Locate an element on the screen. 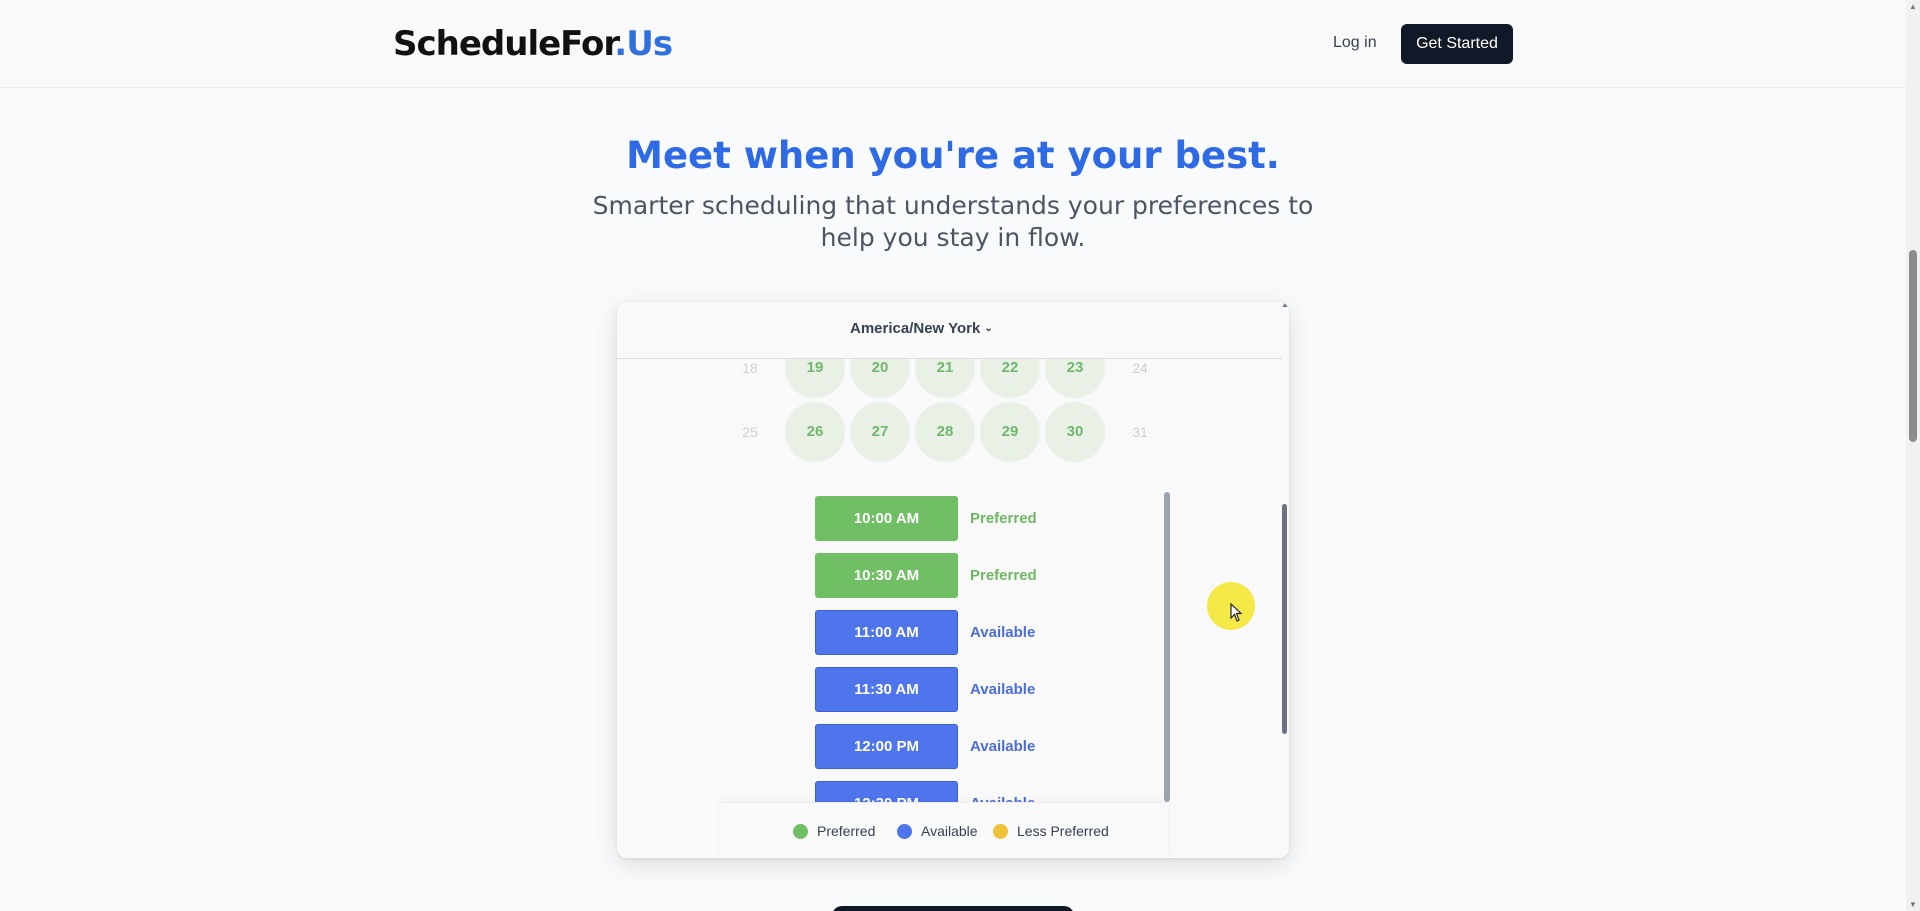 The width and height of the screenshot is (1920, 911). logo: ScheduleFor.Us is located at coordinates (533, 44).